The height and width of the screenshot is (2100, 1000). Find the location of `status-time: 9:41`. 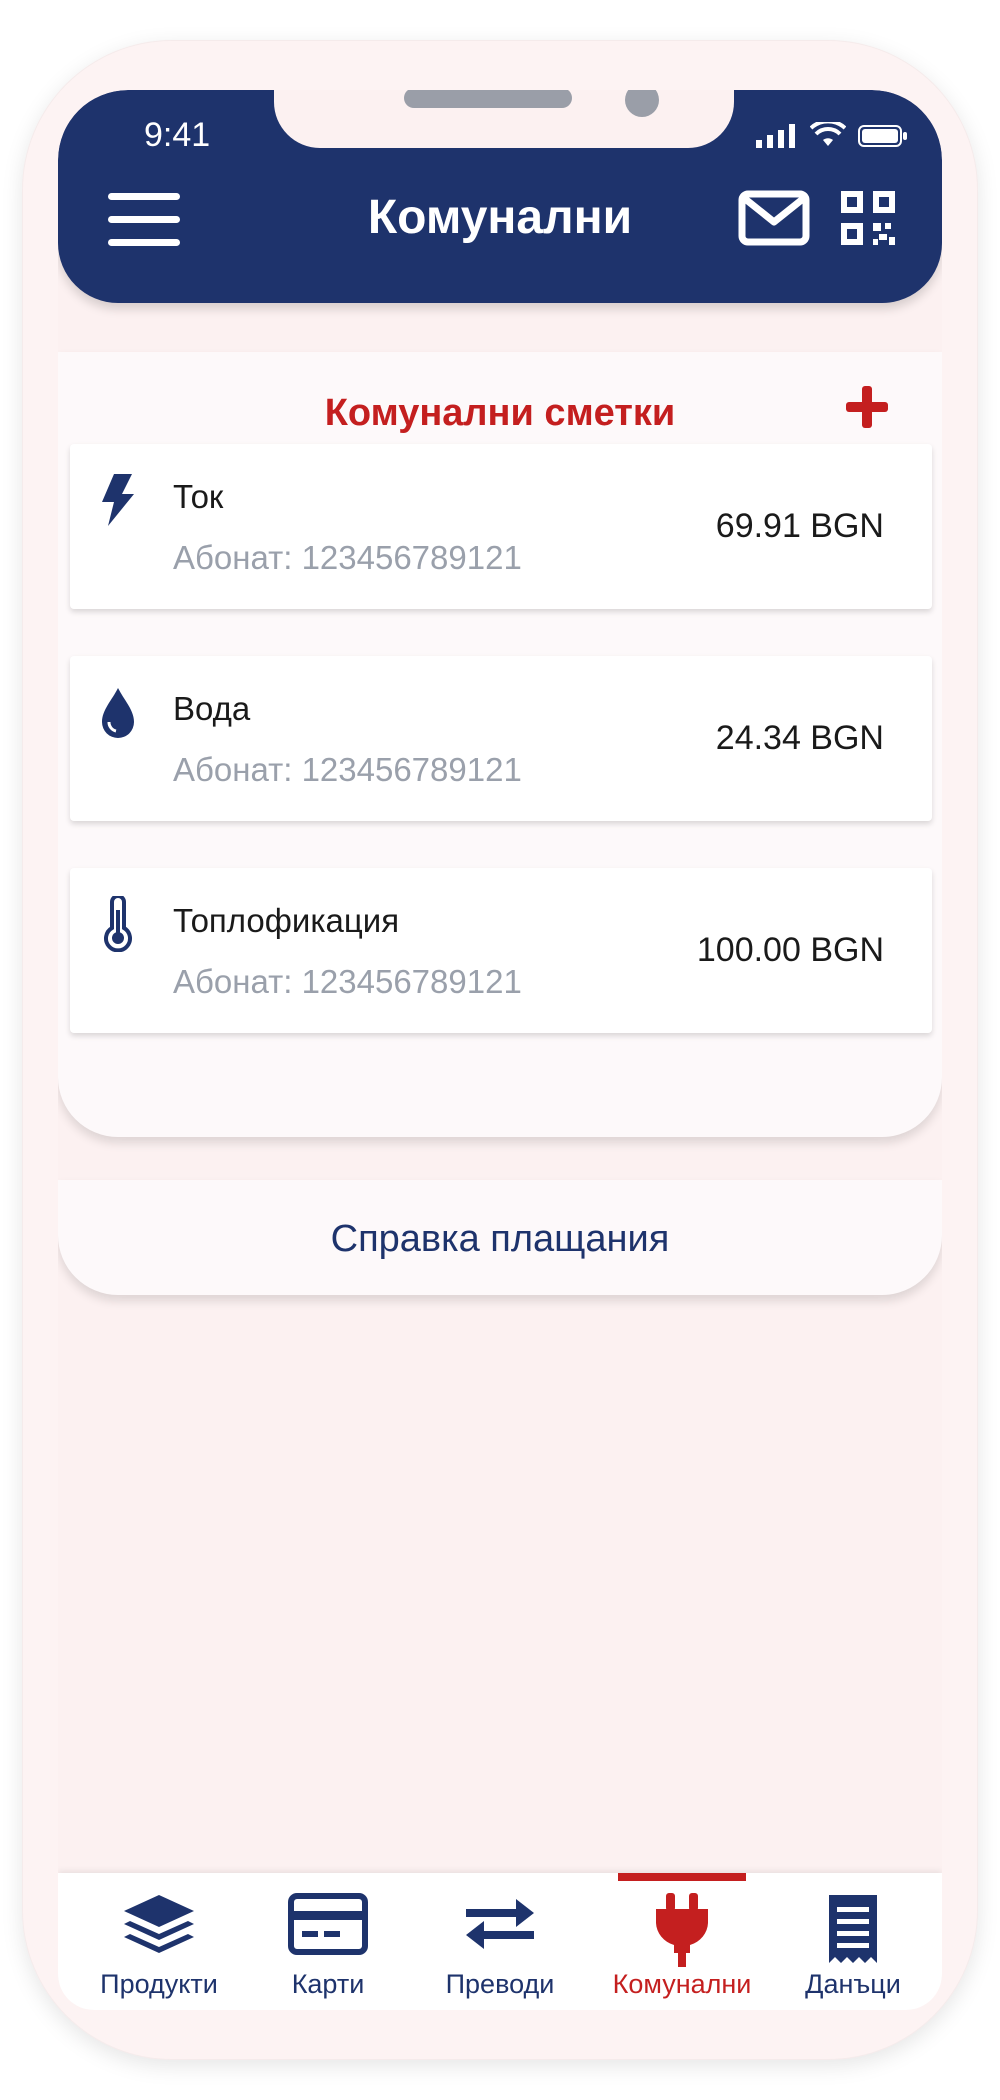

status-time: 9:41 is located at coordinates (177, 135).